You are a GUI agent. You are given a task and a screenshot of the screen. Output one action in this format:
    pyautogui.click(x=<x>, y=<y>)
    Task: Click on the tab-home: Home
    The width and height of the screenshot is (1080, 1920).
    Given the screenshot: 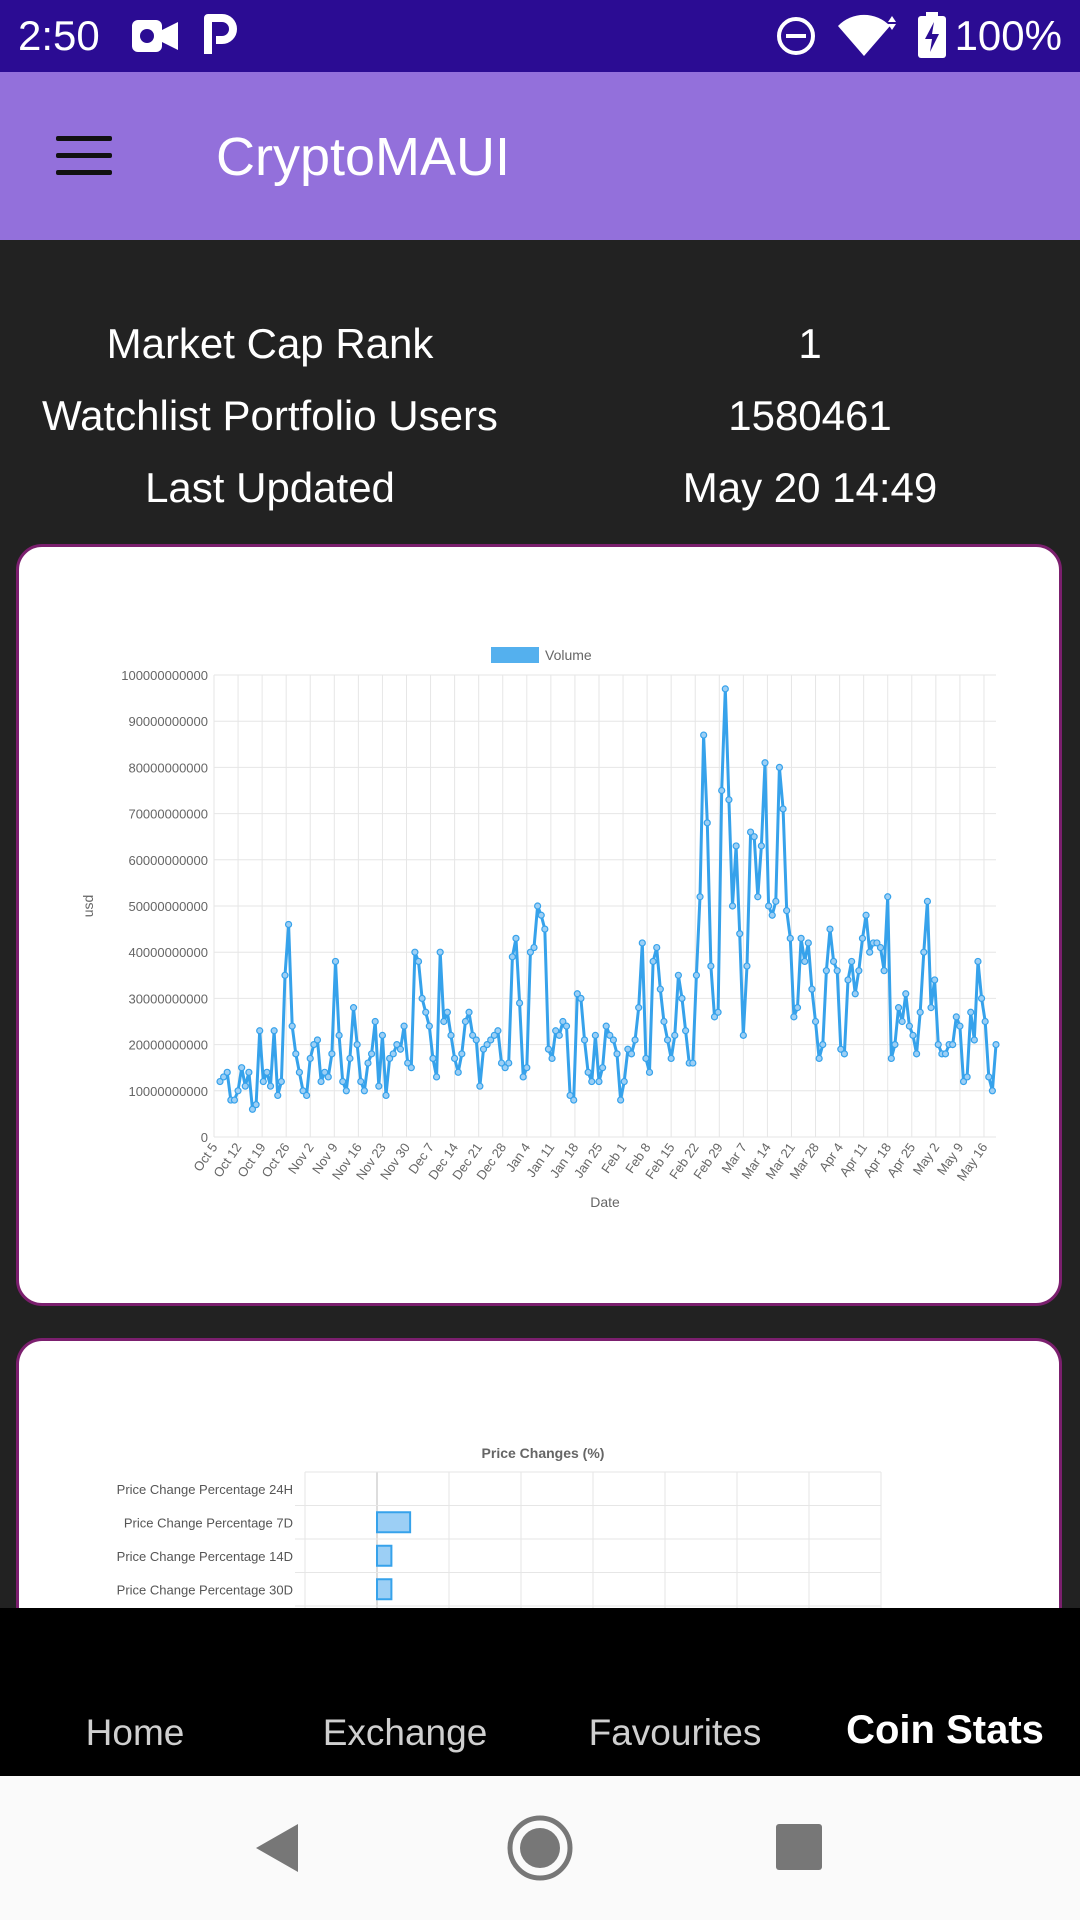 What is the action you would take?
    pyautogui.click(x=135, y=1733)
    